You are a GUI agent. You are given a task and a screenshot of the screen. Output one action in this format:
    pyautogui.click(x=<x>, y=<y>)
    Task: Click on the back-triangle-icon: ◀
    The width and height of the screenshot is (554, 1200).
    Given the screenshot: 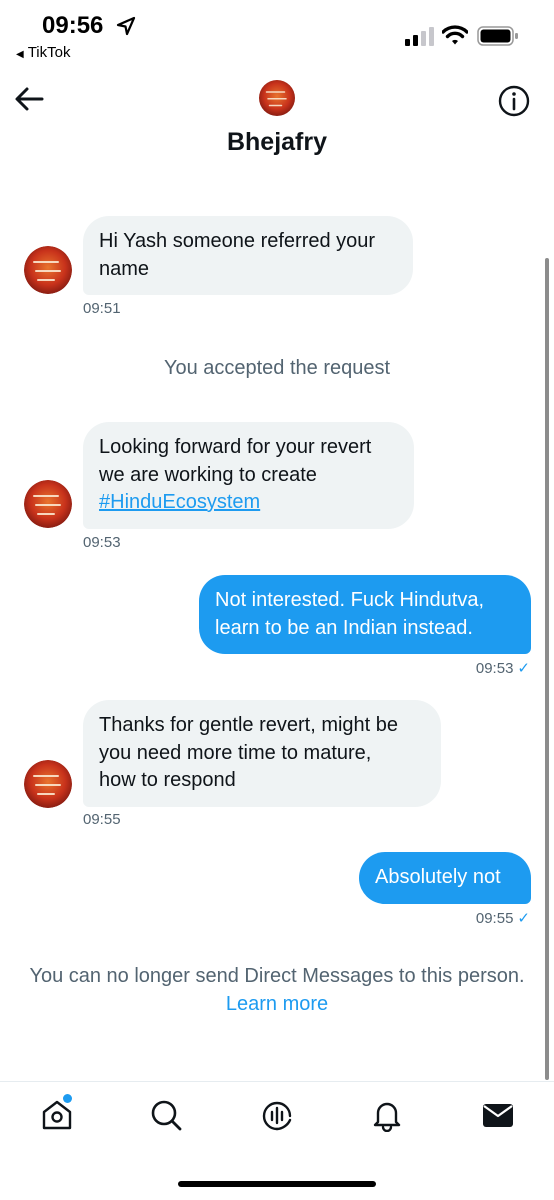 What is the action you would take?
    pyautogui.click(x=20, y=54)
    